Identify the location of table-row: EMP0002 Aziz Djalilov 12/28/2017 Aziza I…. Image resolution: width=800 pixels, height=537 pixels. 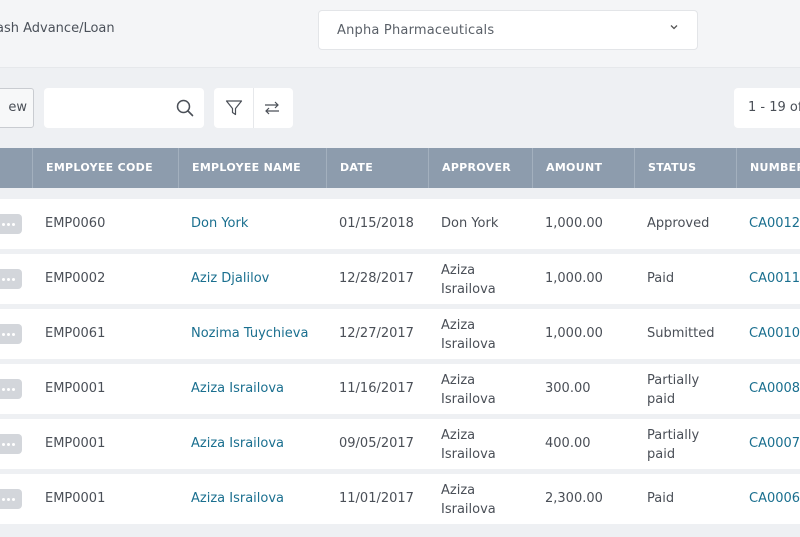
(400, 279).